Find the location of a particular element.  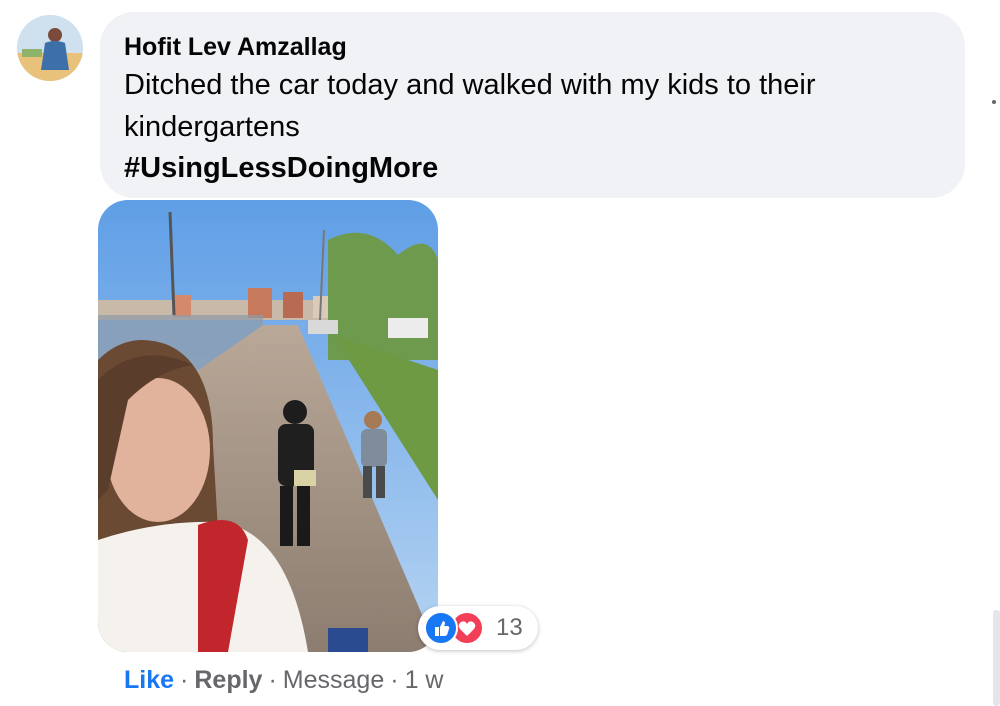

reaction-count: 13 is located at coordinates (509, 627).